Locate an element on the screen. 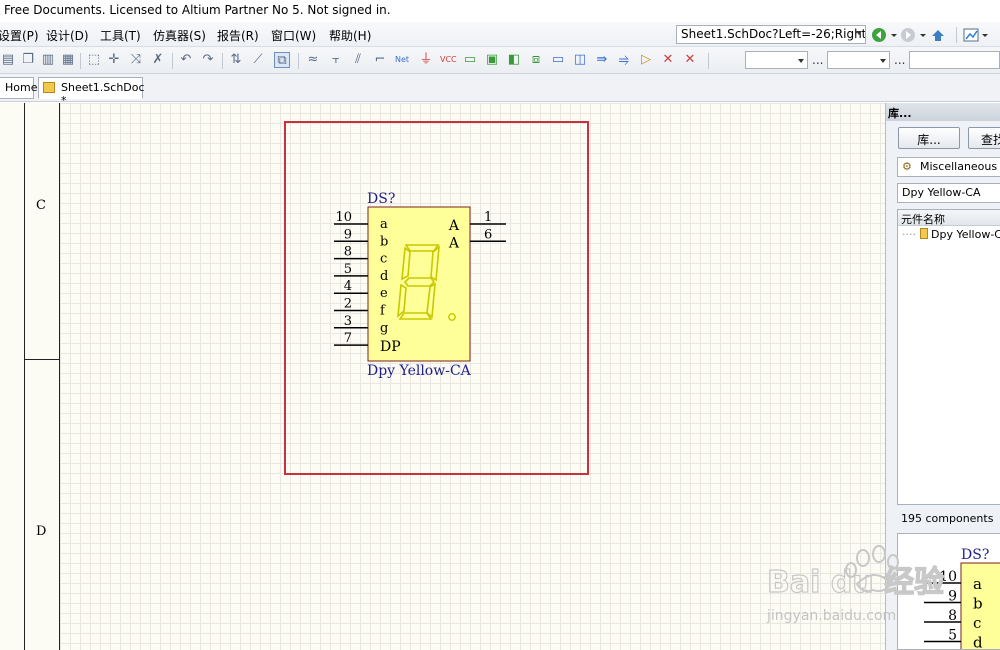 The width and height of the screenshot is (1000, 650). chart-icon is located at coordinates (971, 35).